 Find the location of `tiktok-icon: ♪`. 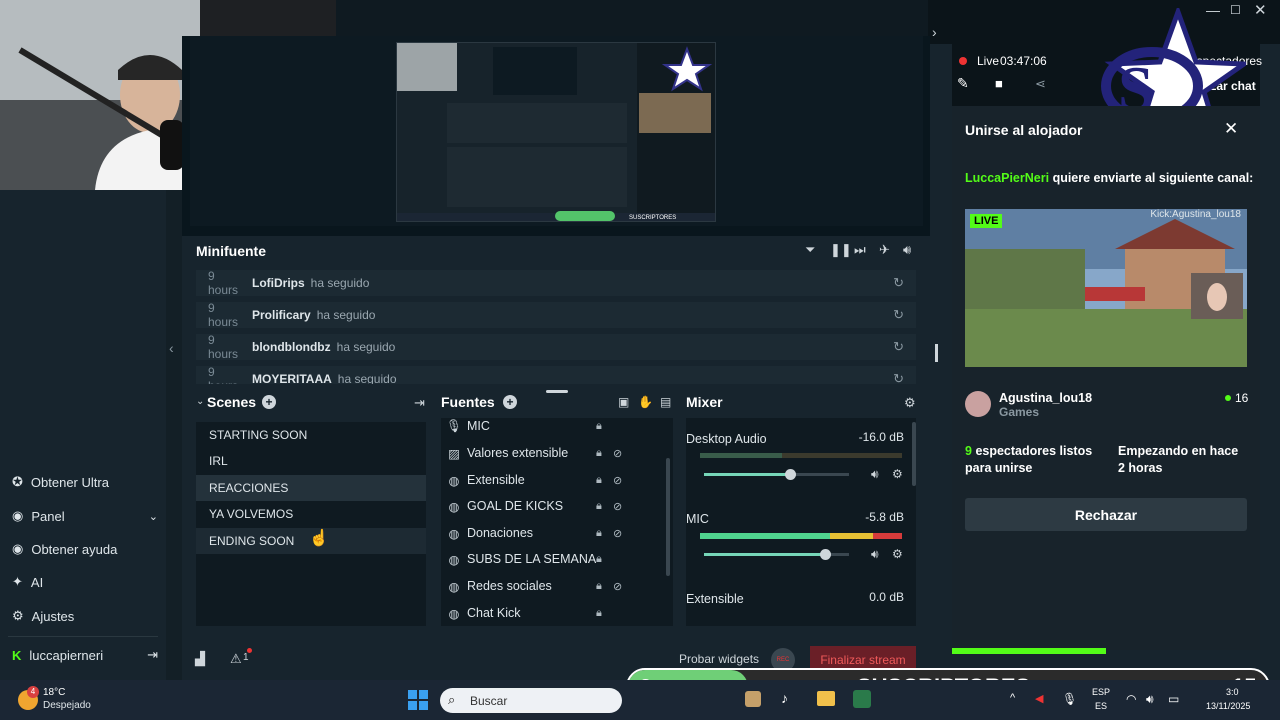

tiktok-icon: ♪ is located at coordinates (784, 698).